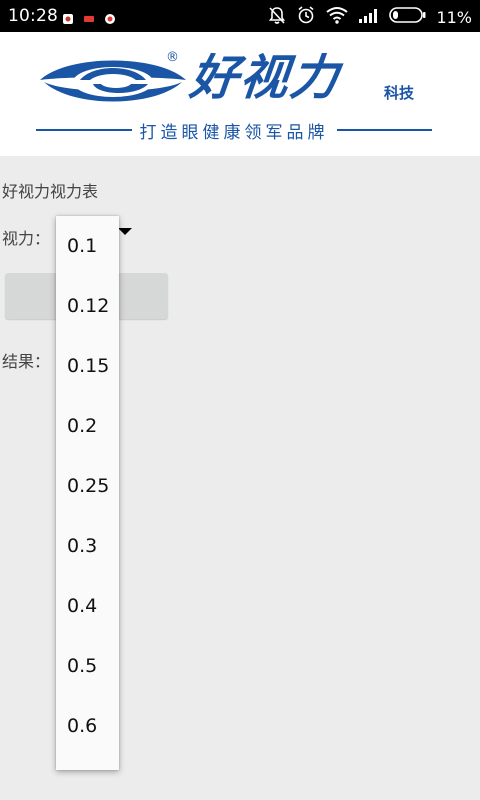 The width and height of the screenshot is (480, 800). Describe the element at coordinates (87, 306) in the screenshot. I see `dropdown-option: 0.12` at that location.